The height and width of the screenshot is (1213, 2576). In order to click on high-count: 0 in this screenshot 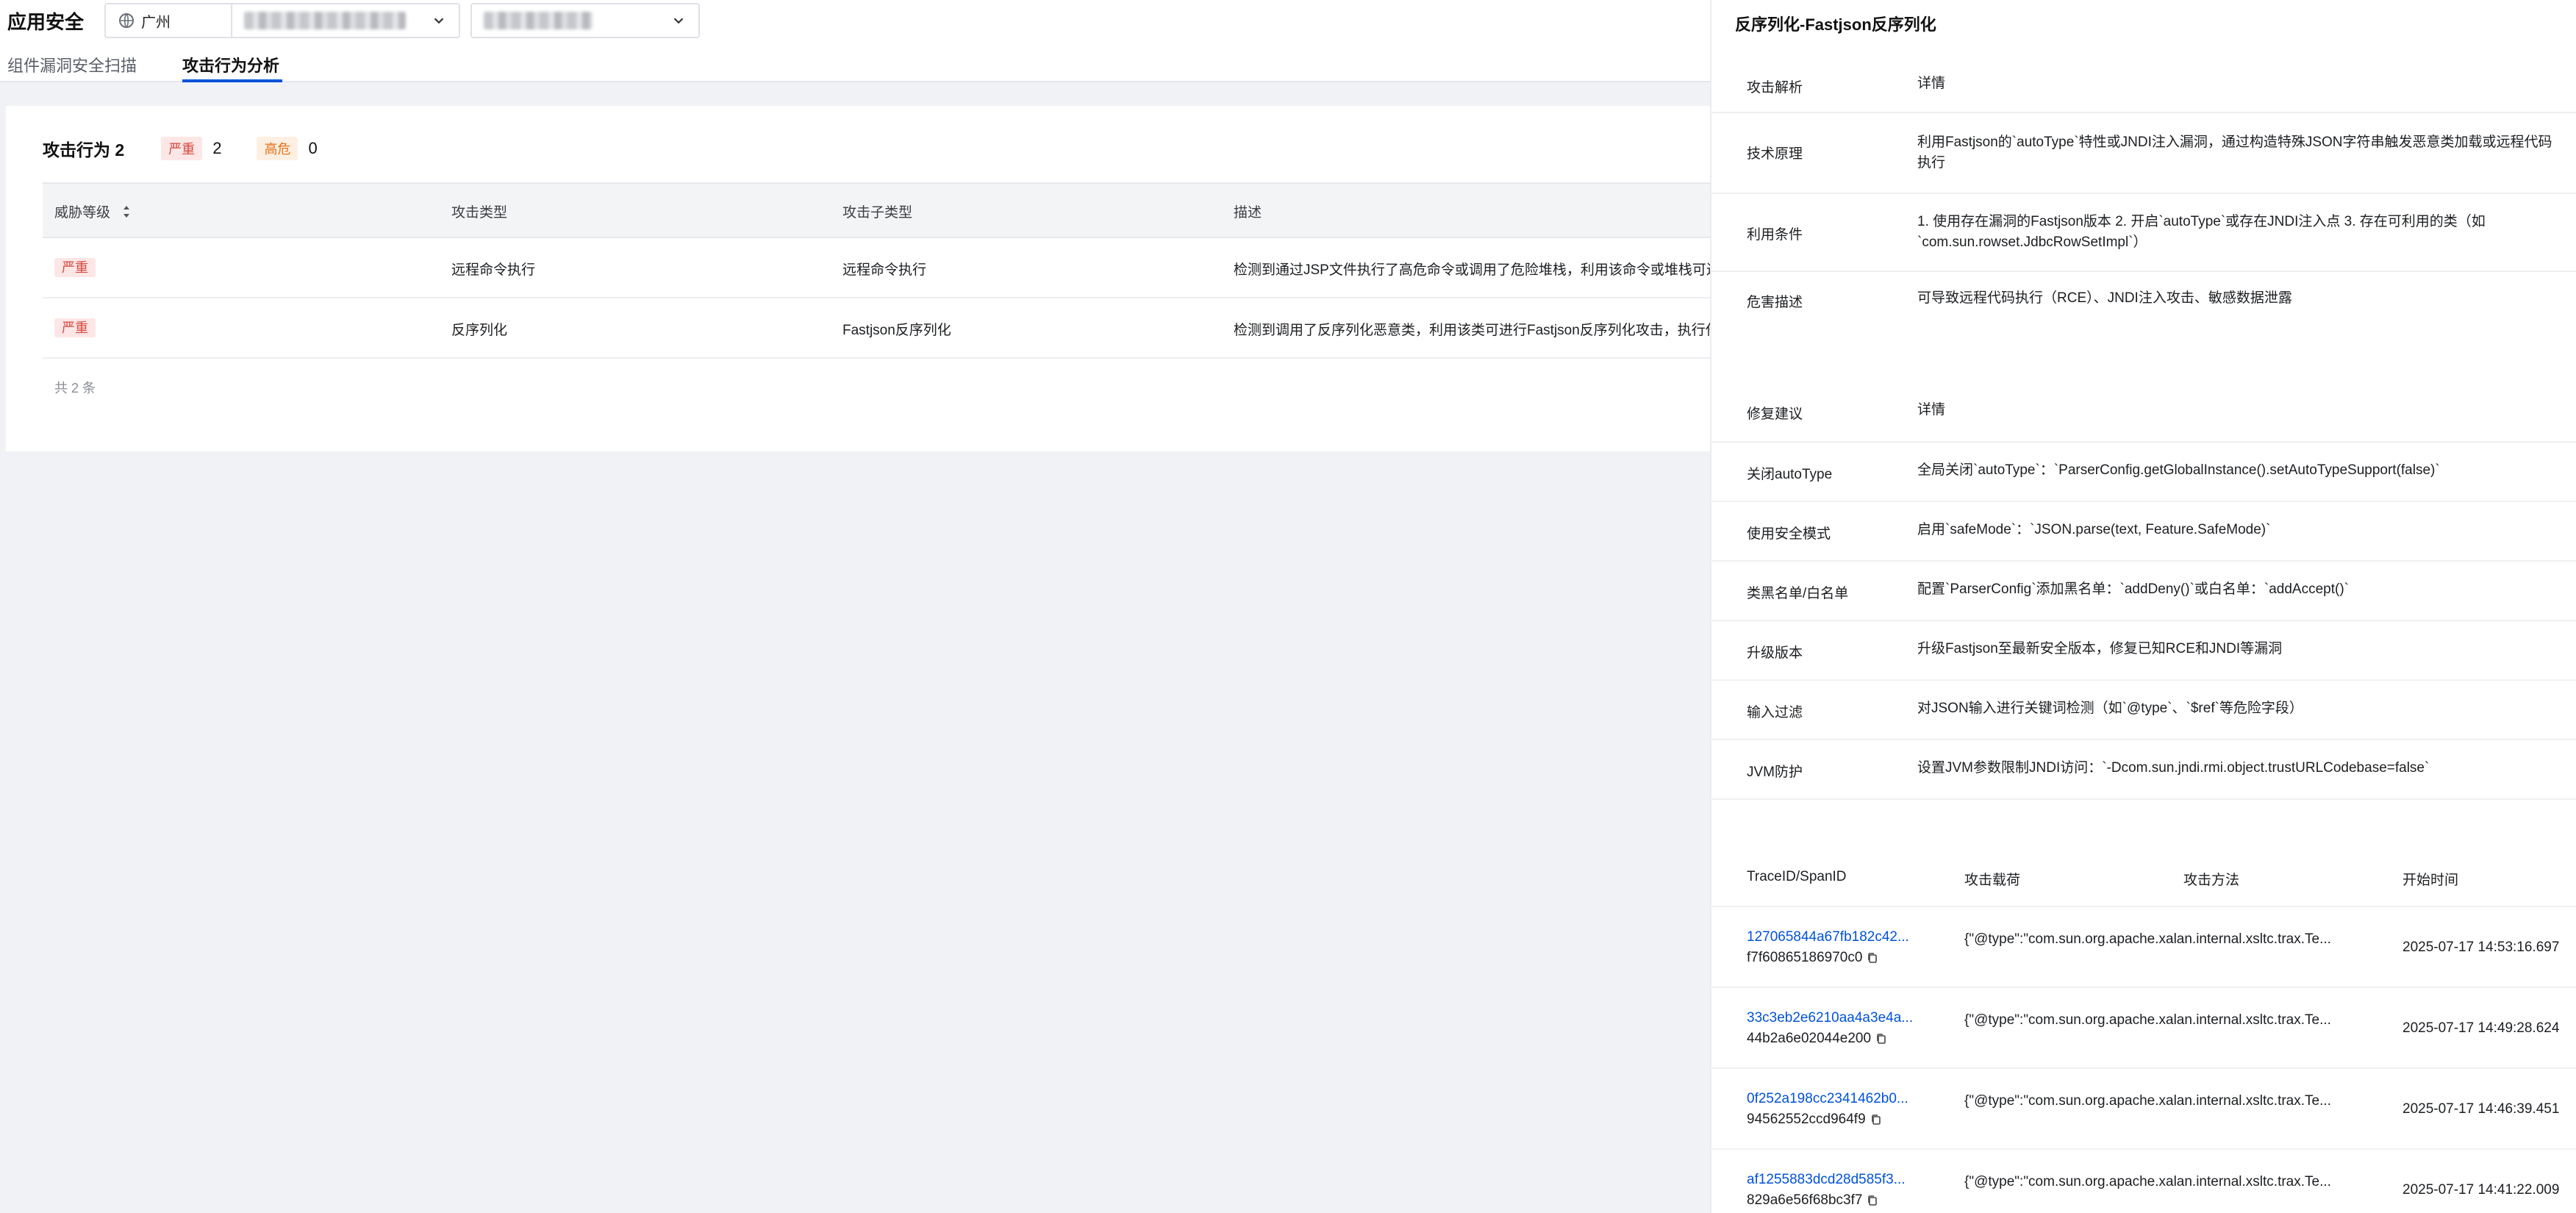, I will do `click(313, 148)`.